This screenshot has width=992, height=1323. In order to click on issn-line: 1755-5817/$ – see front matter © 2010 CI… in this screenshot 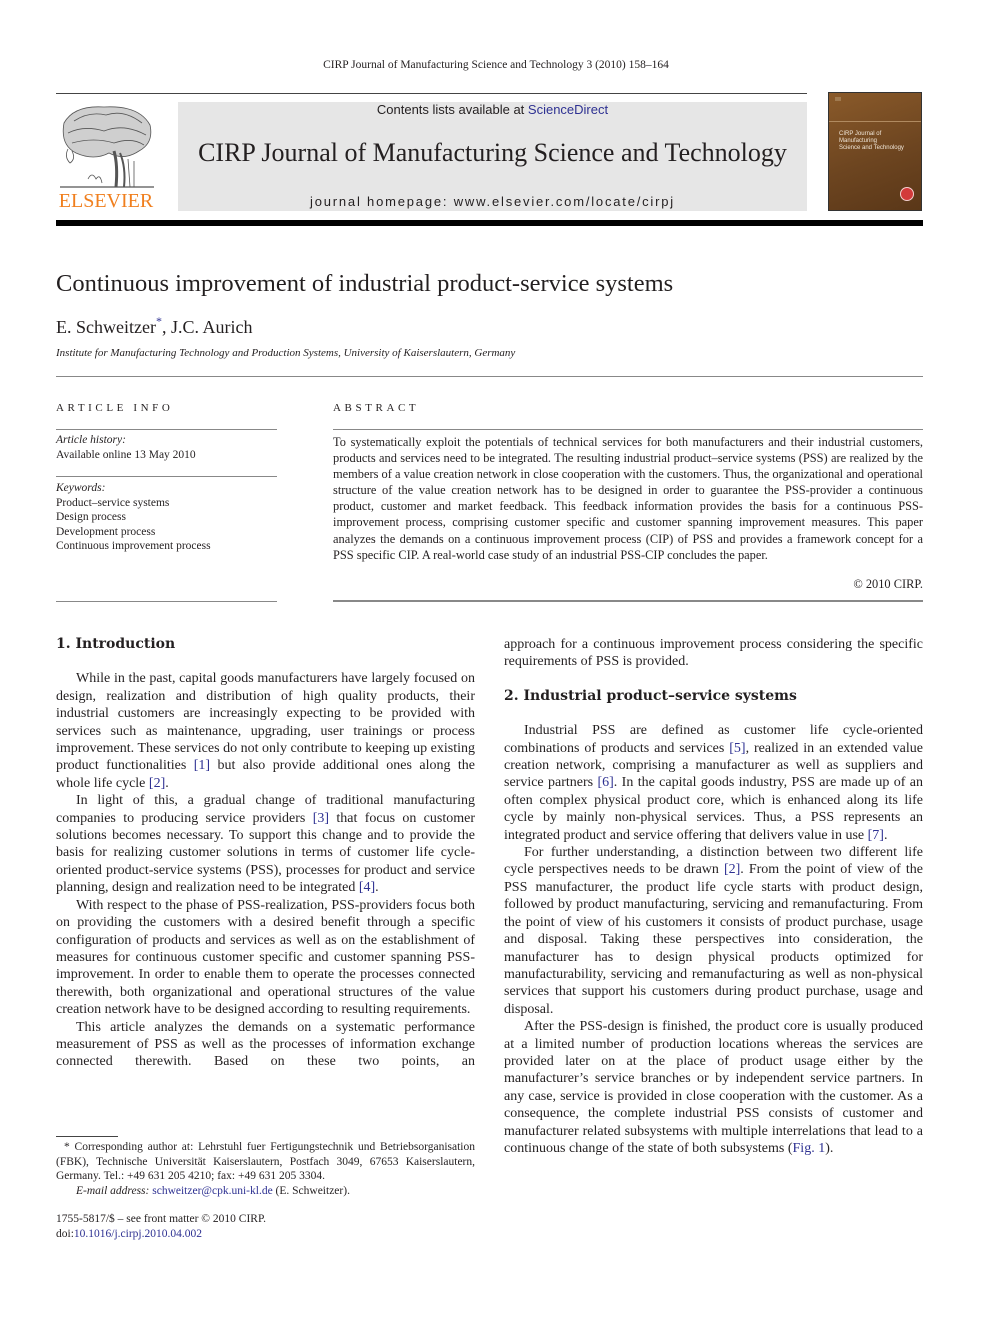, I will do `click(161, 1219)`.